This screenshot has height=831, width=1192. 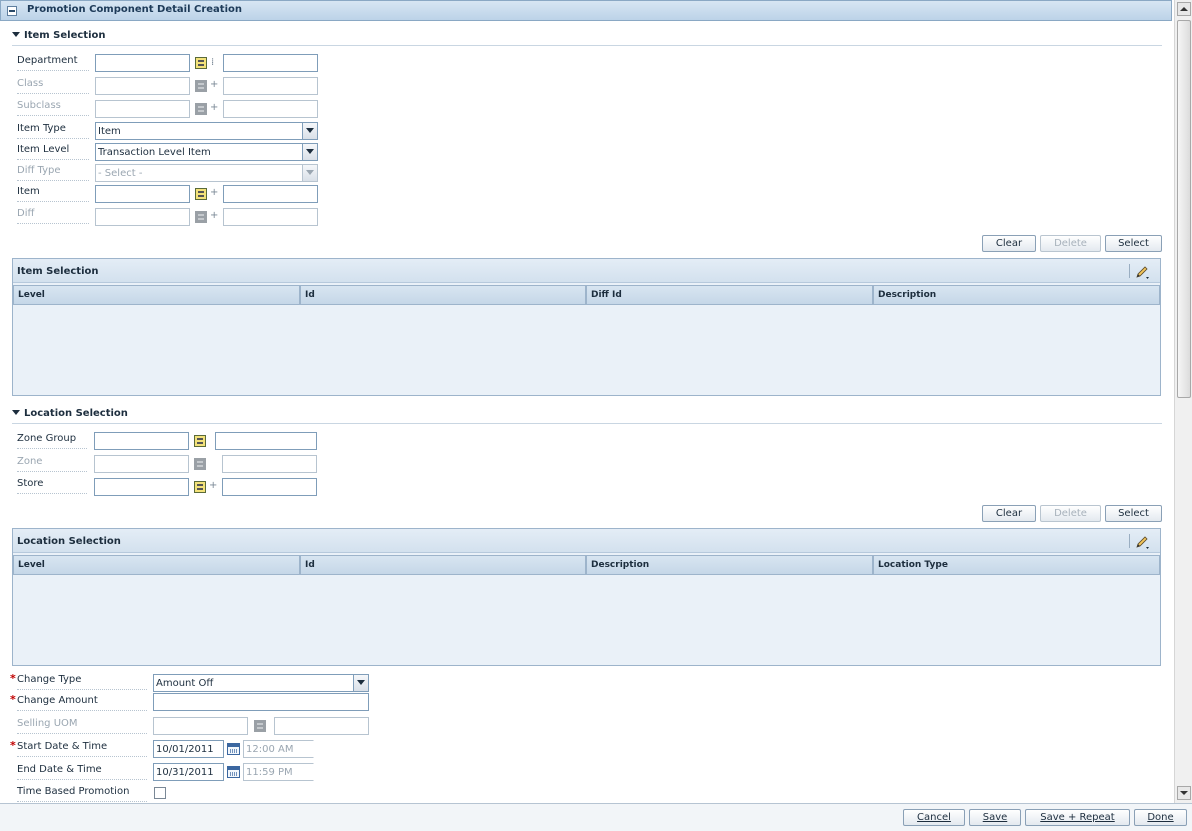 I want to click on department-plus-icon: ⁞, so click(x=213, y=62).